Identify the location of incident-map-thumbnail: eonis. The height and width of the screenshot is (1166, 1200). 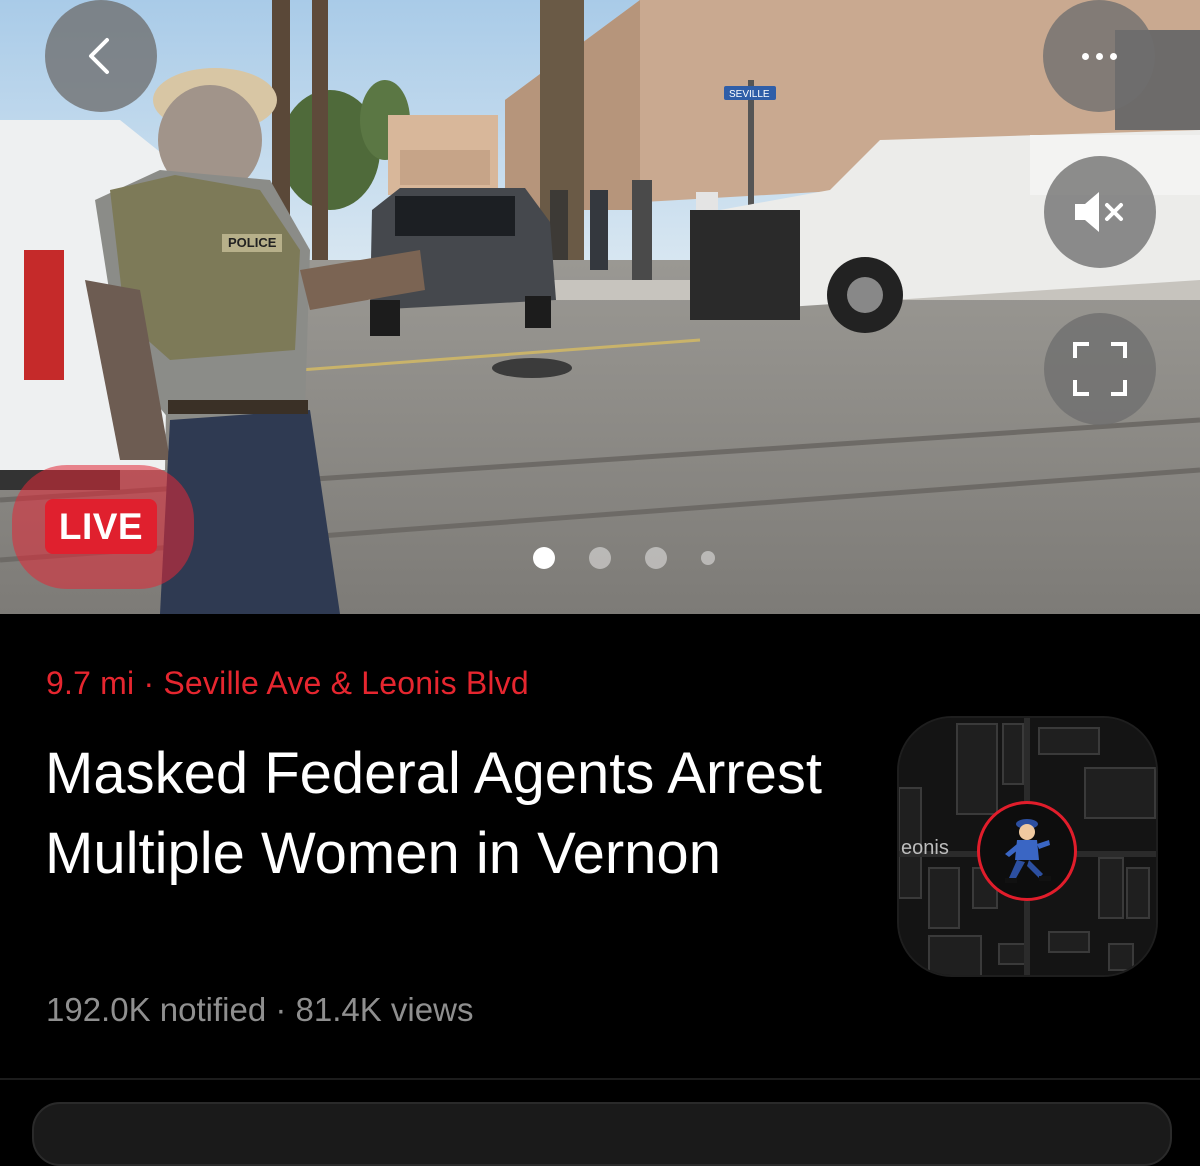
(1027, 846).